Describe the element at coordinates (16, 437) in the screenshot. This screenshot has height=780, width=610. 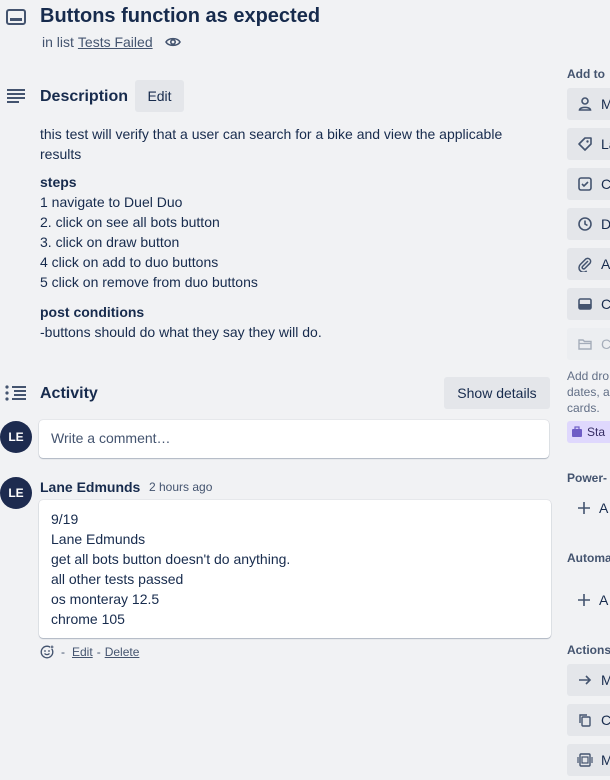
I see `avatar: LE` at that location.